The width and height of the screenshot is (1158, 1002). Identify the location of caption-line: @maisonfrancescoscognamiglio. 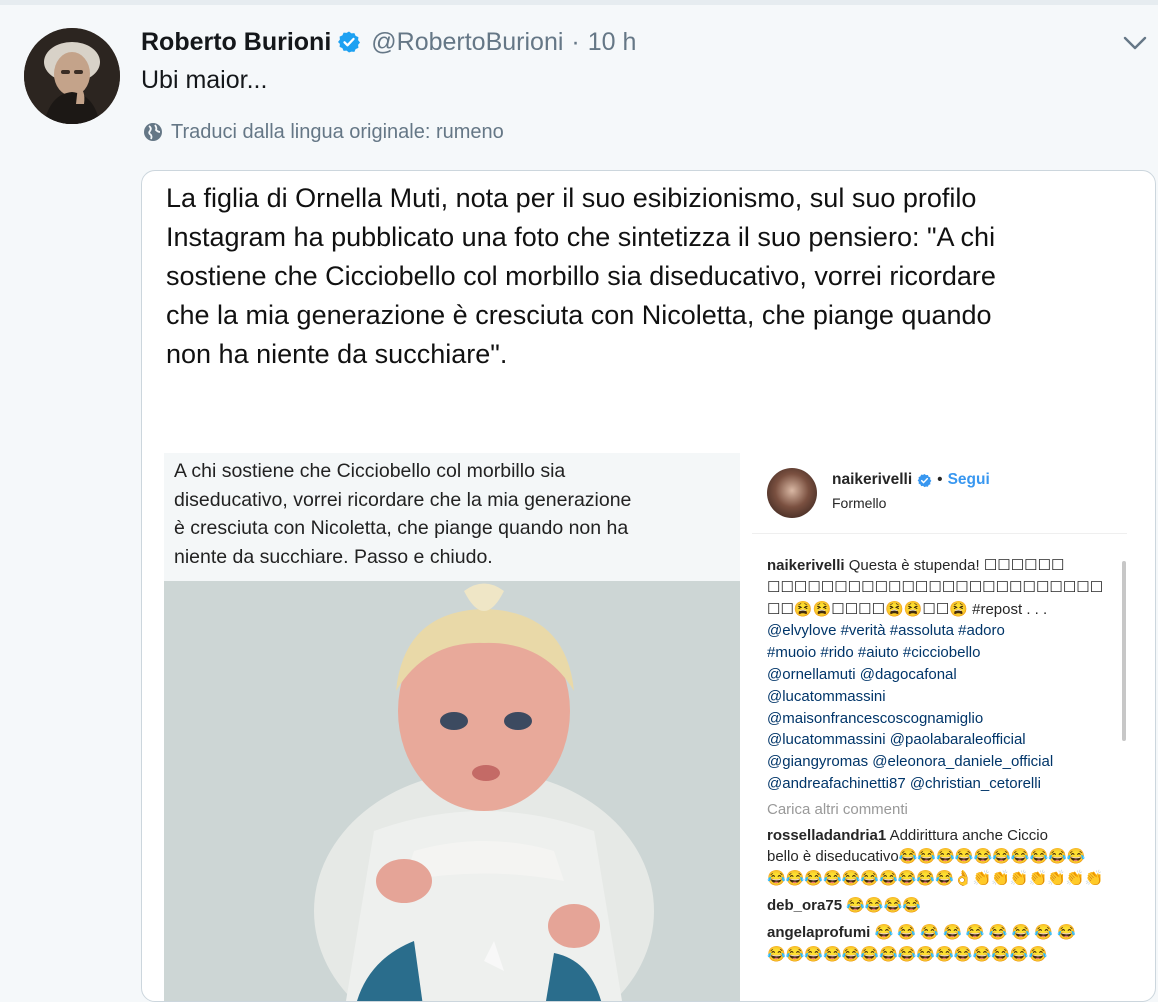
(875, 718).